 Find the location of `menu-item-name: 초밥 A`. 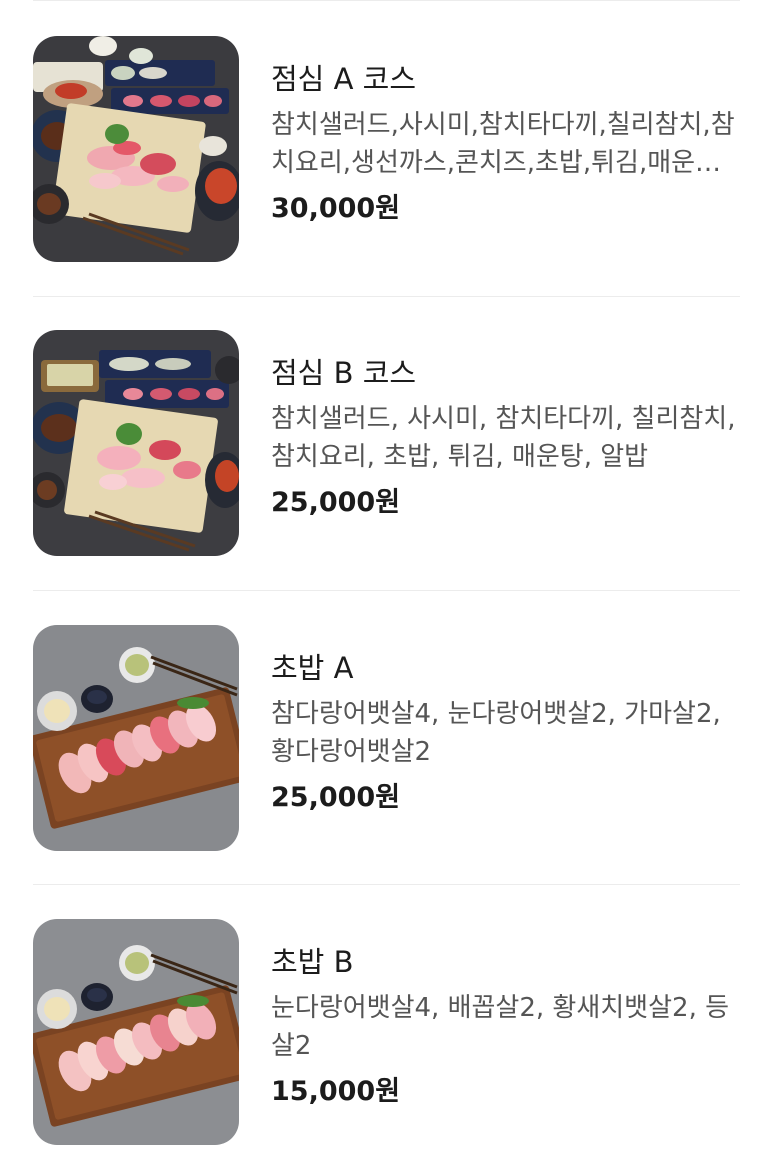

menu-item-name: 초밥 A is located at coordinates (312, 668).